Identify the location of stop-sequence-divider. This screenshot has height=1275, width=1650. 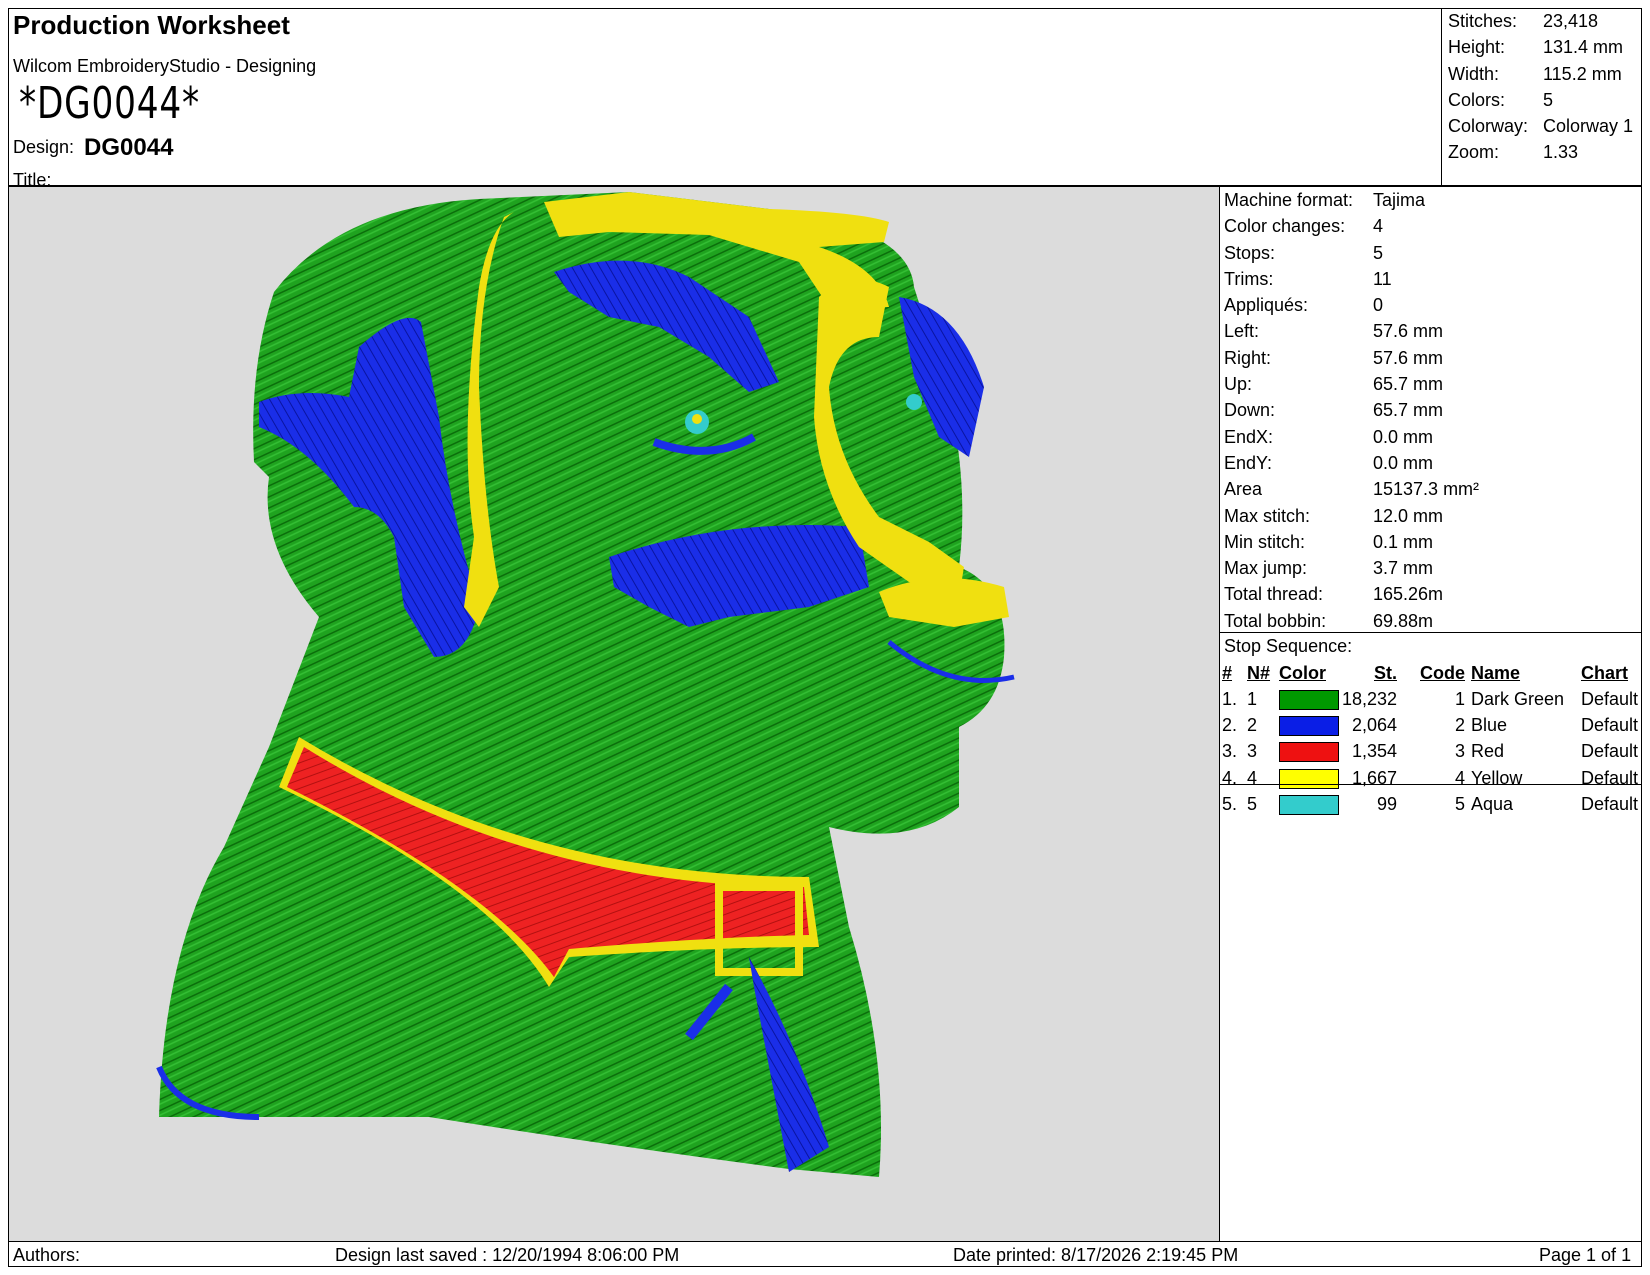
(1430, 632).